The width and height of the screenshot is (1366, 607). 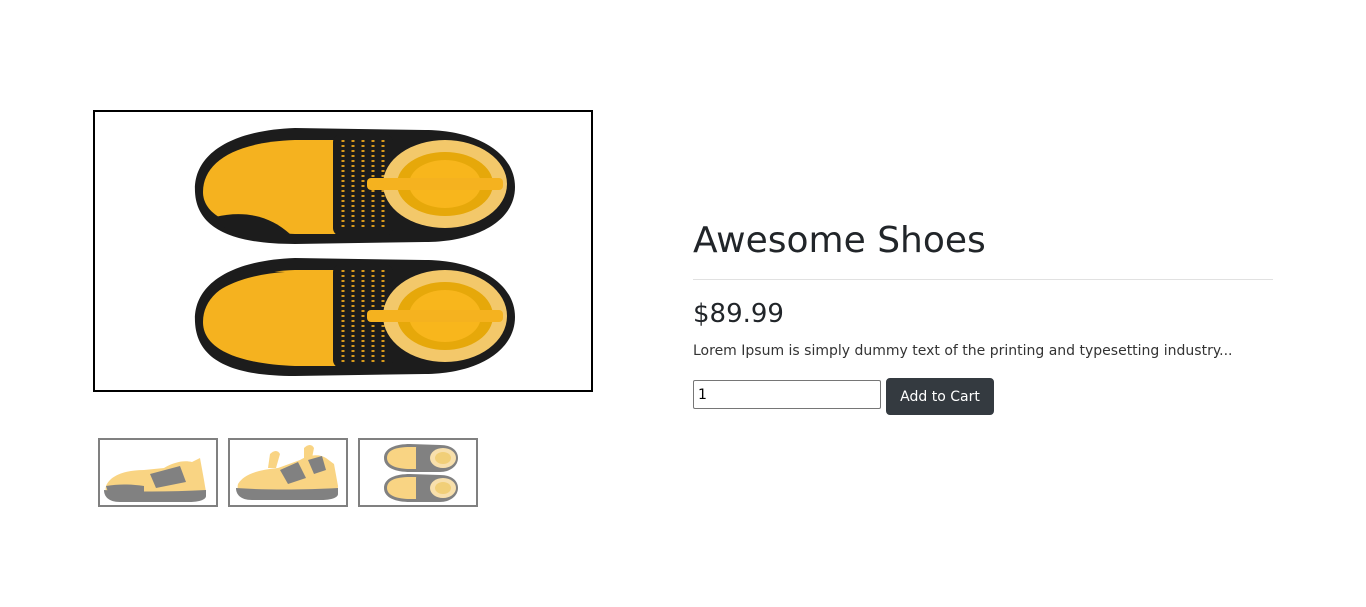 What do you see at coordinates (940, 396) in the screenshot?
I see `add-to-cart-button: Add to Cart` at bounding box center [940, 396].